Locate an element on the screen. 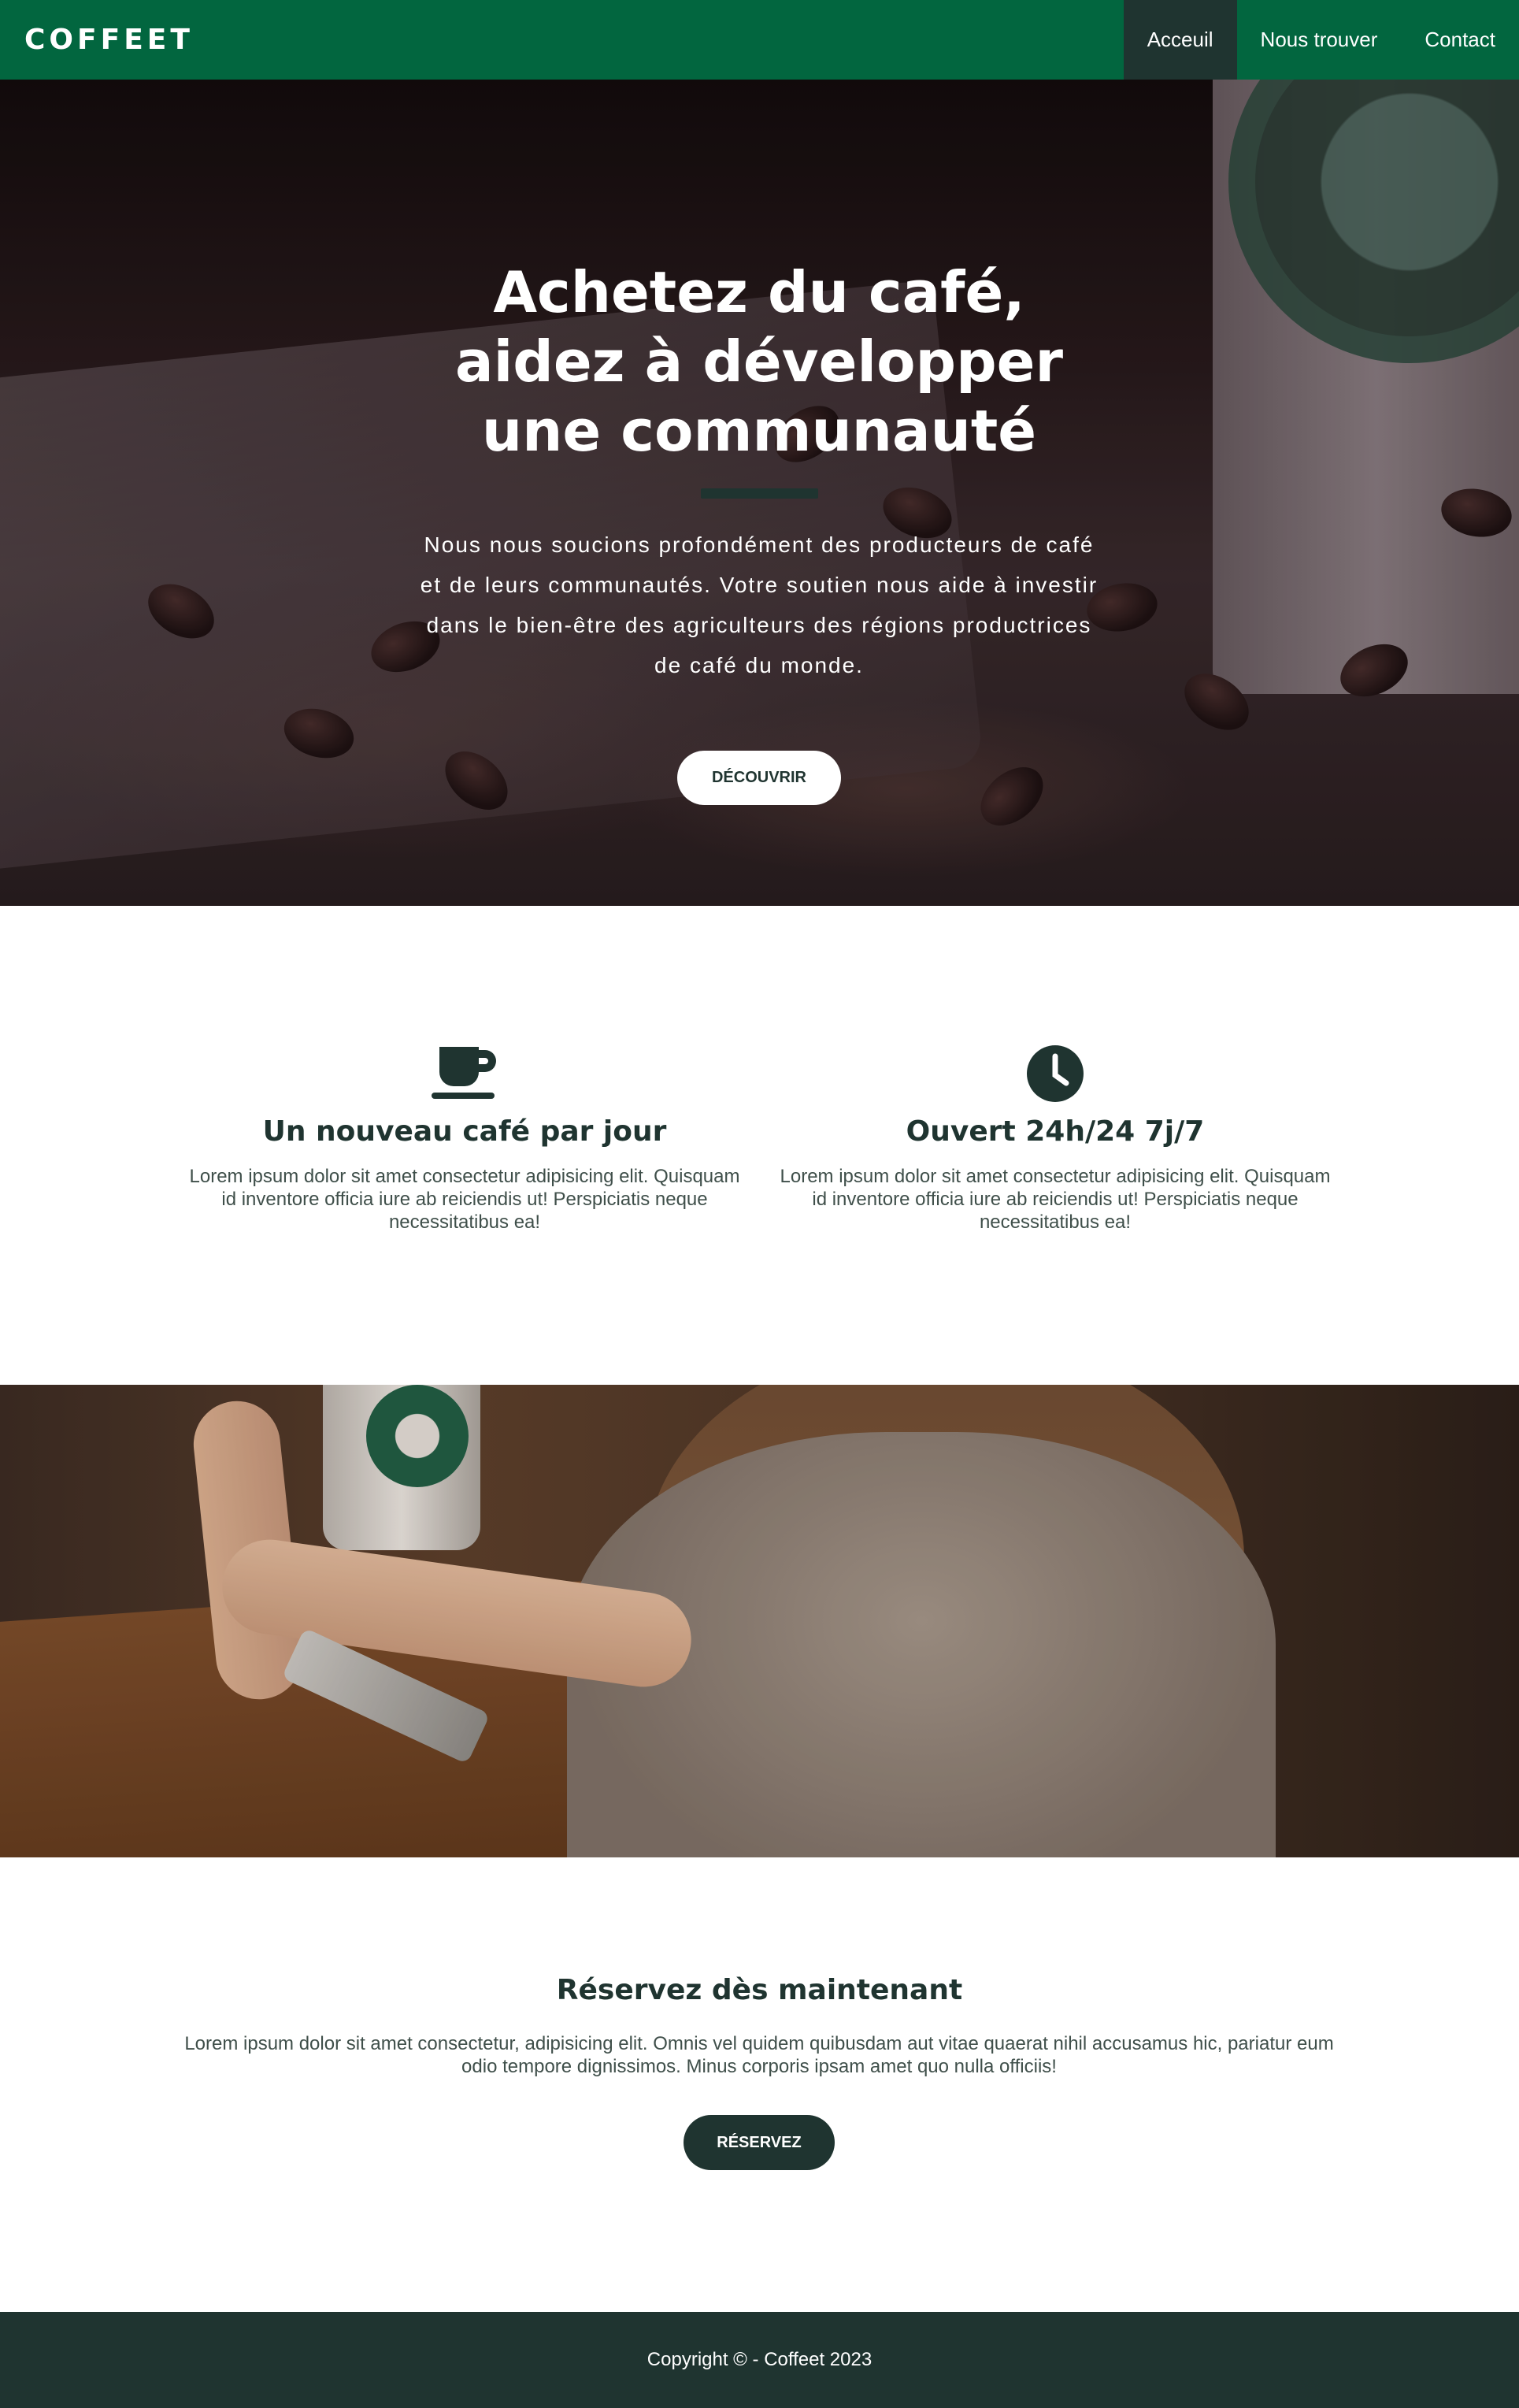  nav-item-acceuil: Acceuil is located at coordinates (1180, 40).